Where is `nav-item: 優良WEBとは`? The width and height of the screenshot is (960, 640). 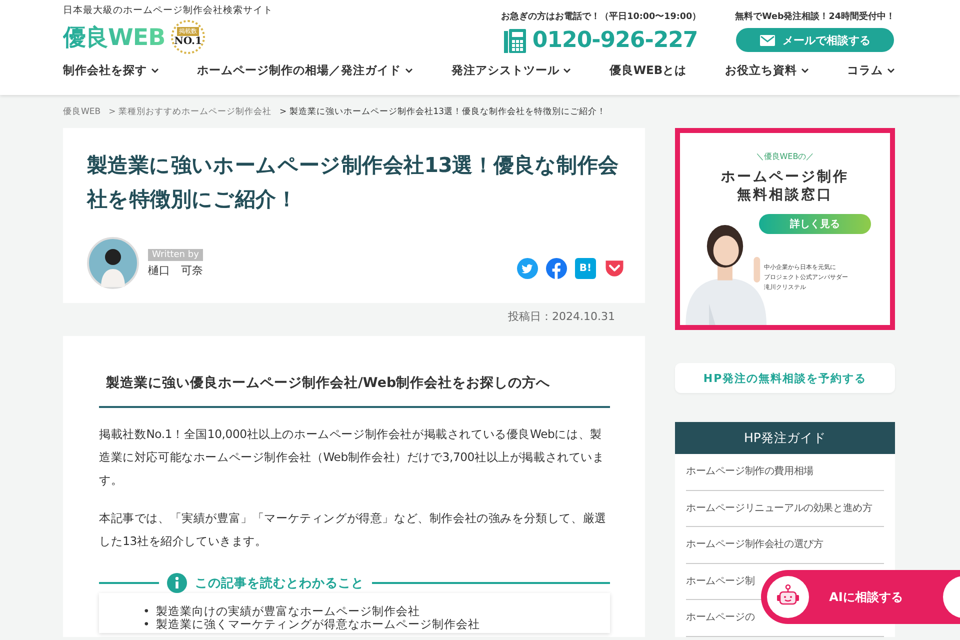 nav-item: 優良WEBとは is located at coordinates (648, 70).